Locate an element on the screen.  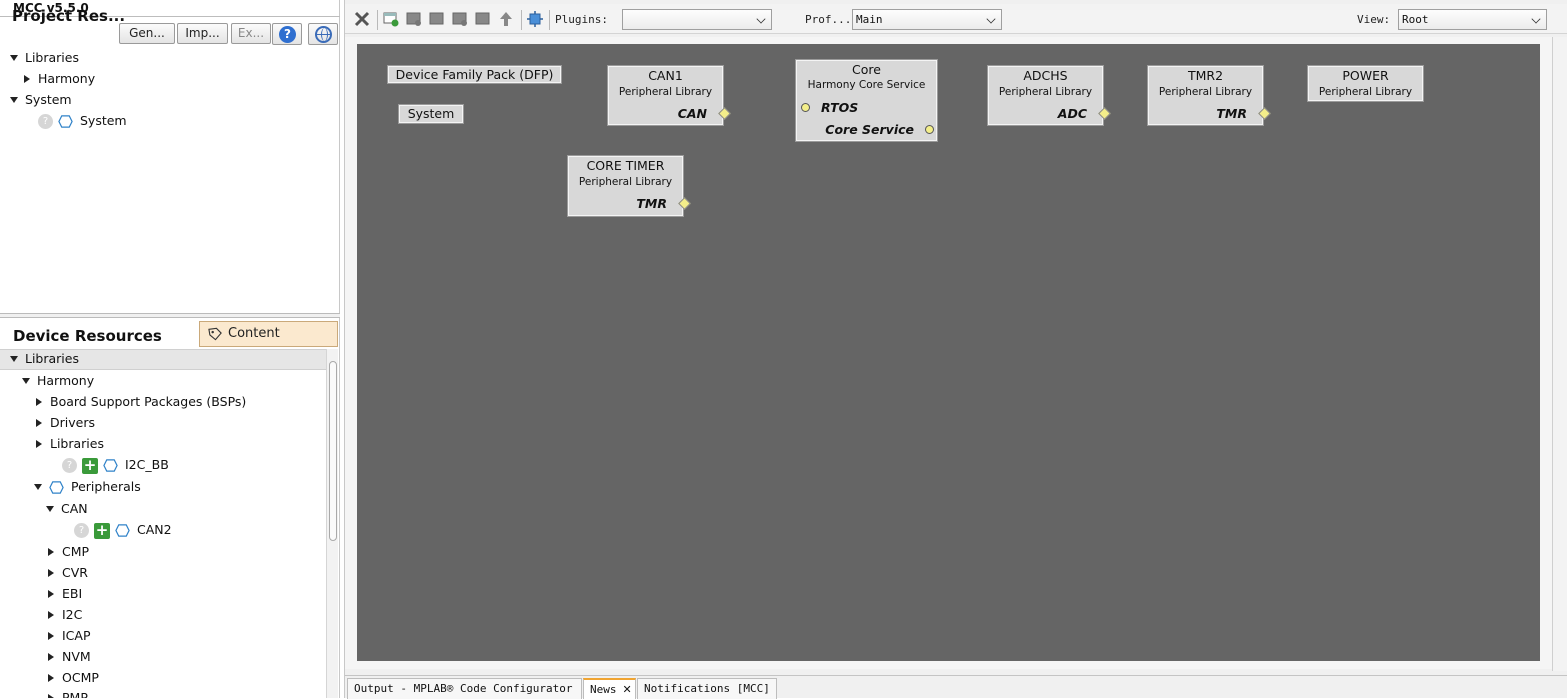
profile-dropdown: Main is located at coordinates (927, 19).